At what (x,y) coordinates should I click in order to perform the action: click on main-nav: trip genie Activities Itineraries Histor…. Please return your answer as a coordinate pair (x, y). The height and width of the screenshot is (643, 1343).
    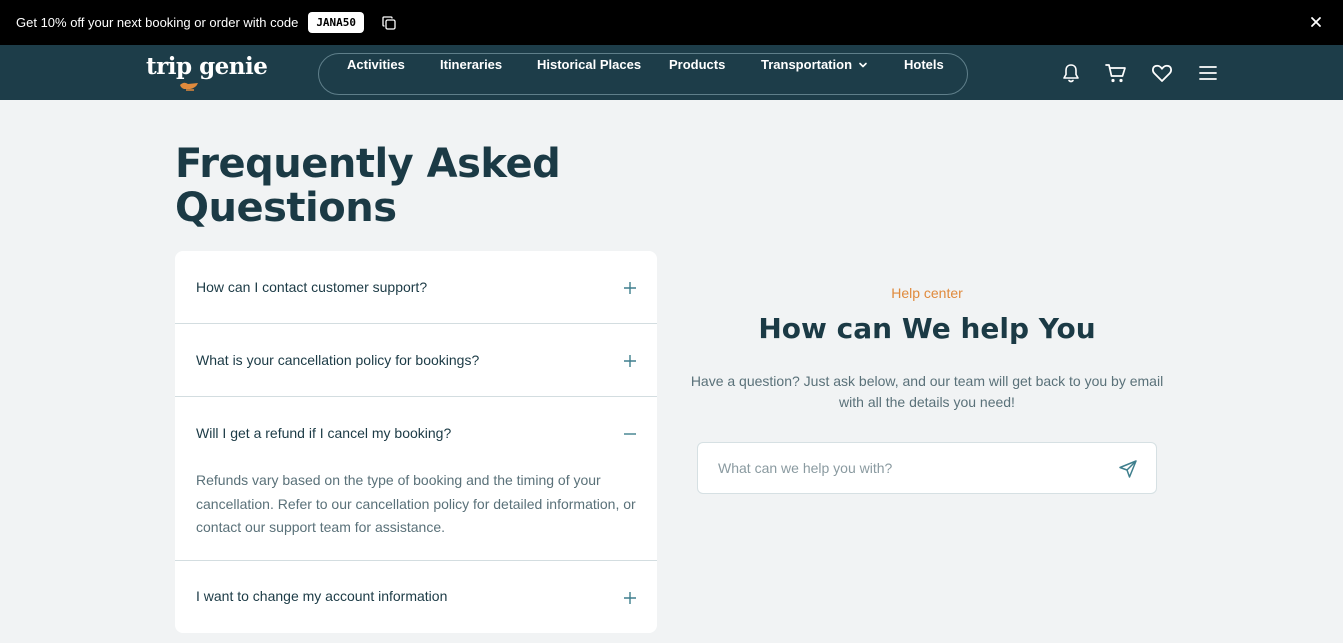
    Looking at the image, I should click on (671, 72).